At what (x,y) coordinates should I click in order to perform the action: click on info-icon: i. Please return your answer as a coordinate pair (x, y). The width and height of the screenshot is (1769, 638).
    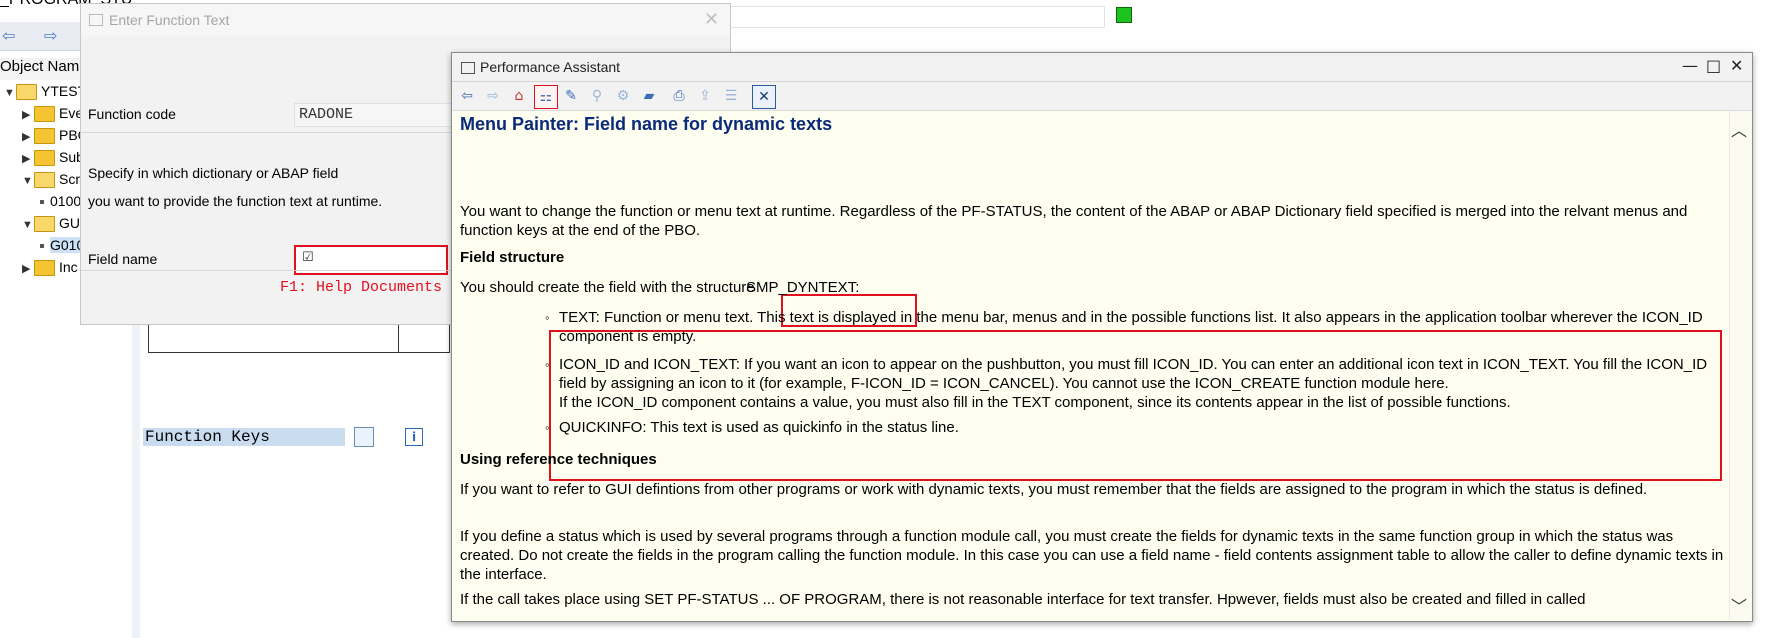
    Looking at the image, I should click on (414, 437).